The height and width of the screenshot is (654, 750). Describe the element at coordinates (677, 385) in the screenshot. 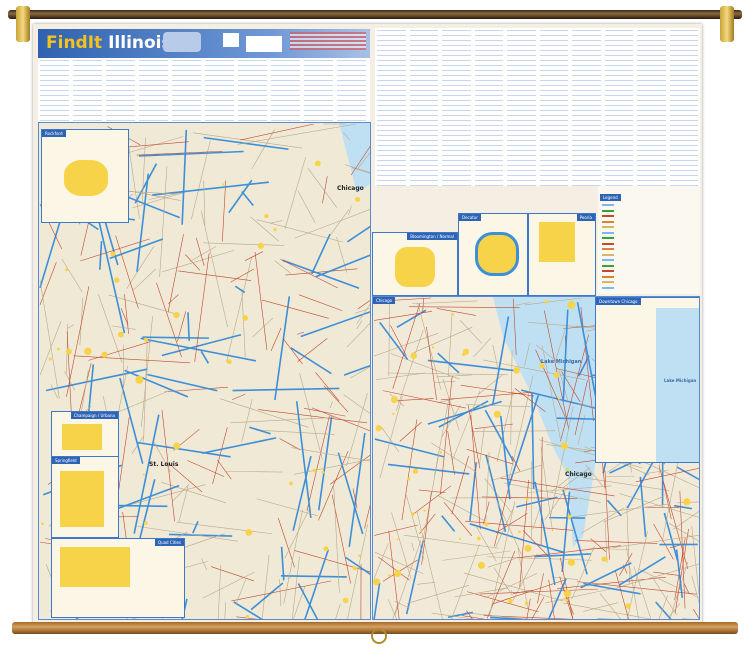

I see `lake-water` at that location.